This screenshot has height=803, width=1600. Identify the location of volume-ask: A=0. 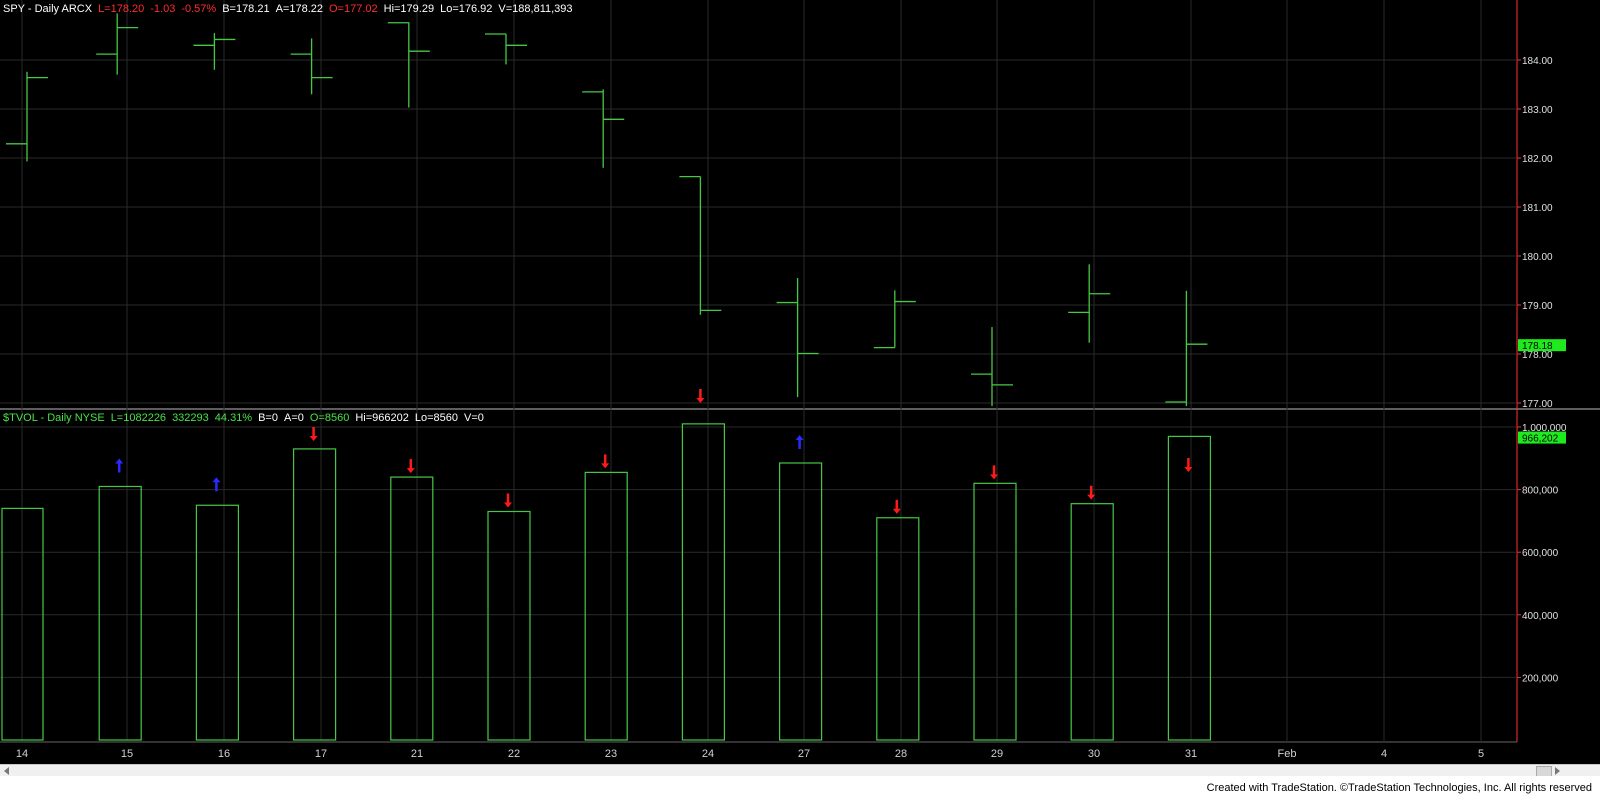
(293, 418).